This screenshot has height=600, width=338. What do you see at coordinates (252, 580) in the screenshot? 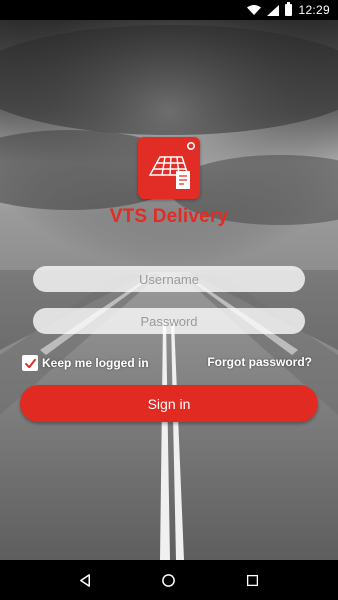
I see `recents-icon` at bounding box center [252, 580].